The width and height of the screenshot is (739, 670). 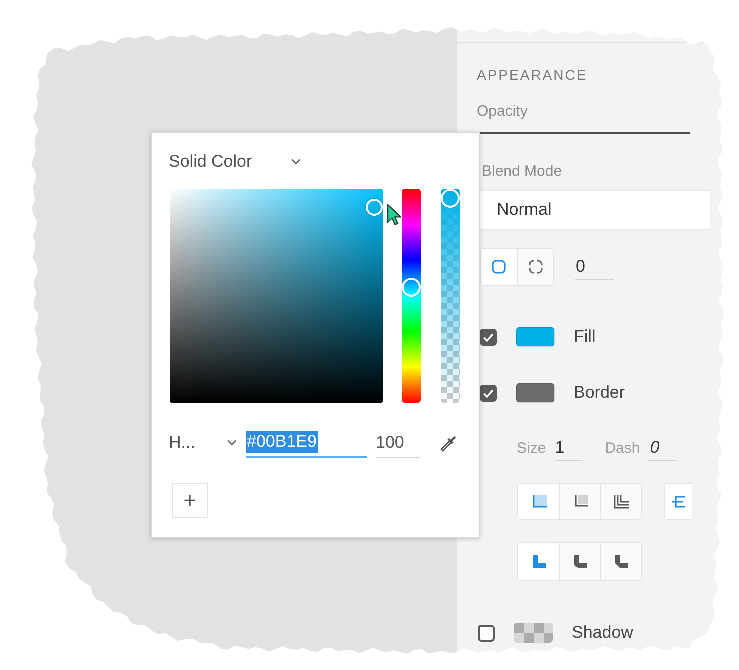 I want to click on size-label: Size, so click(x=531, y=448).